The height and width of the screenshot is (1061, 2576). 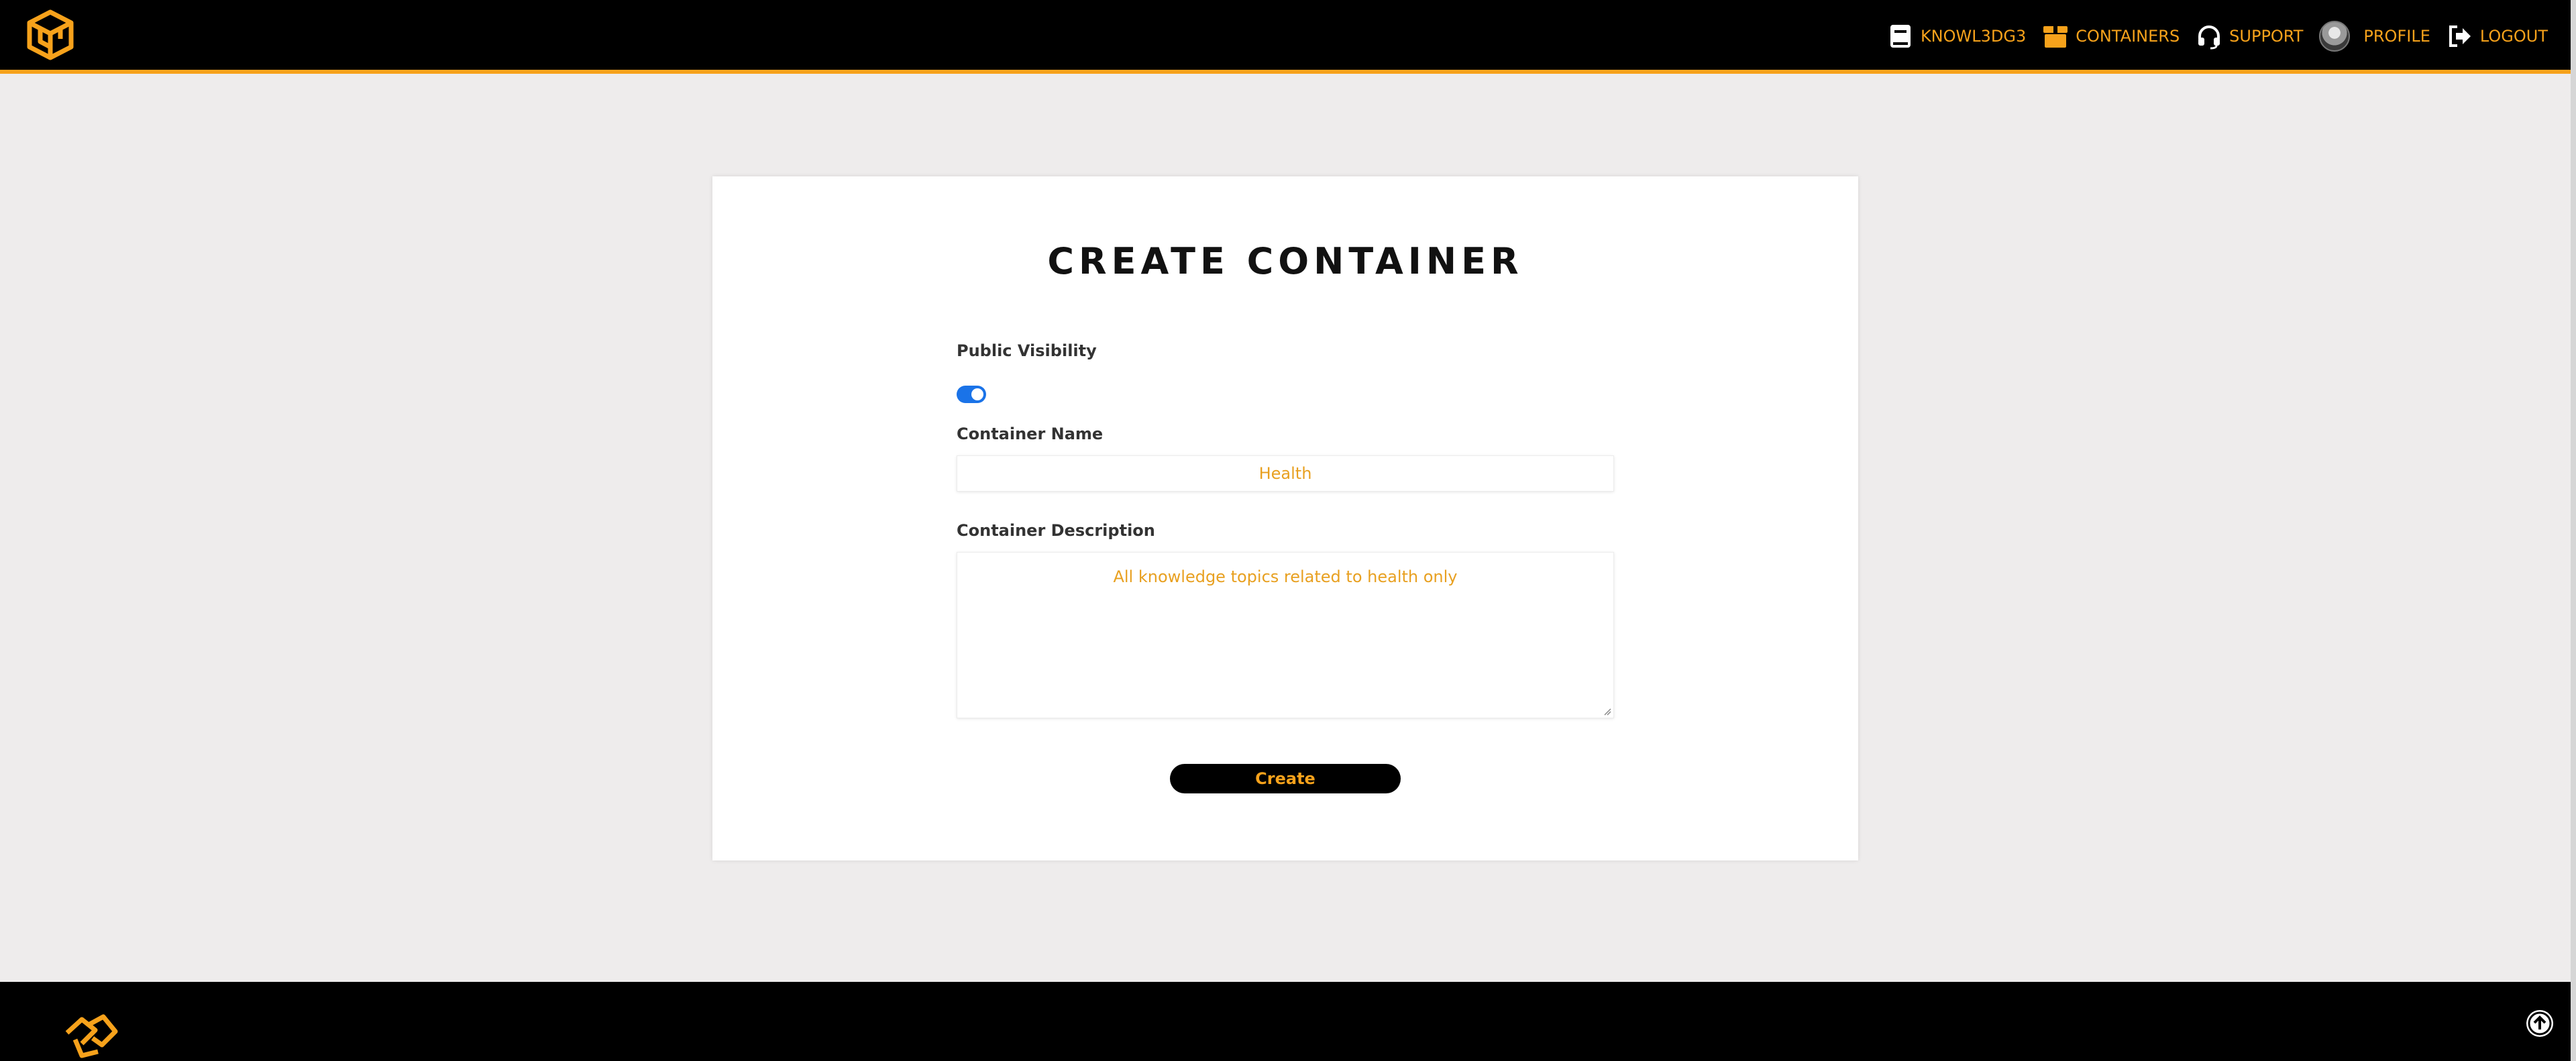 What do you see at coordinates (1285, 1021) in the screenshot?
I see `footer` at bounding box center [1285, 1021].